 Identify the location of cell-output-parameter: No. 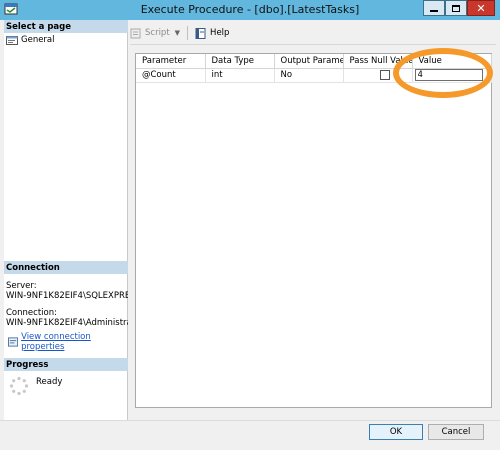
(309, 75).